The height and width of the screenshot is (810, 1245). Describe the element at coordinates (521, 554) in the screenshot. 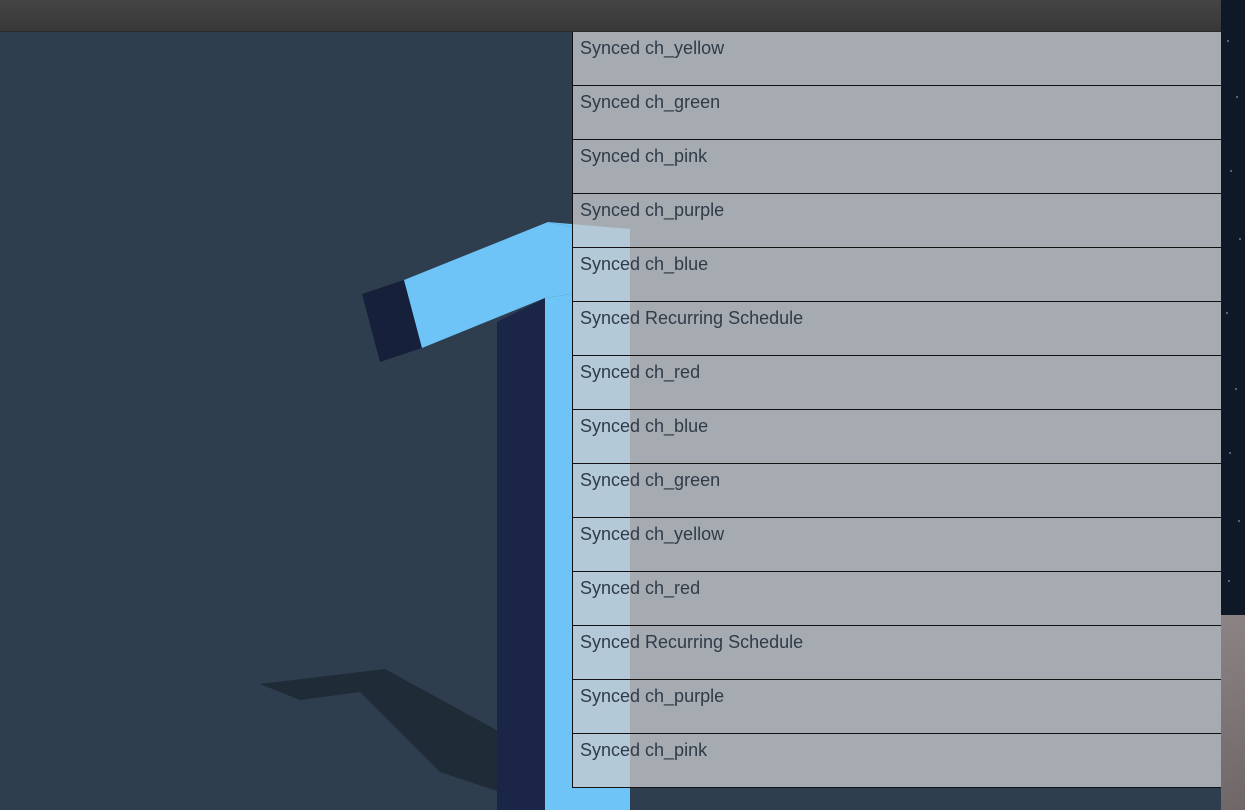

I see `numeral-stem-side` at that location.